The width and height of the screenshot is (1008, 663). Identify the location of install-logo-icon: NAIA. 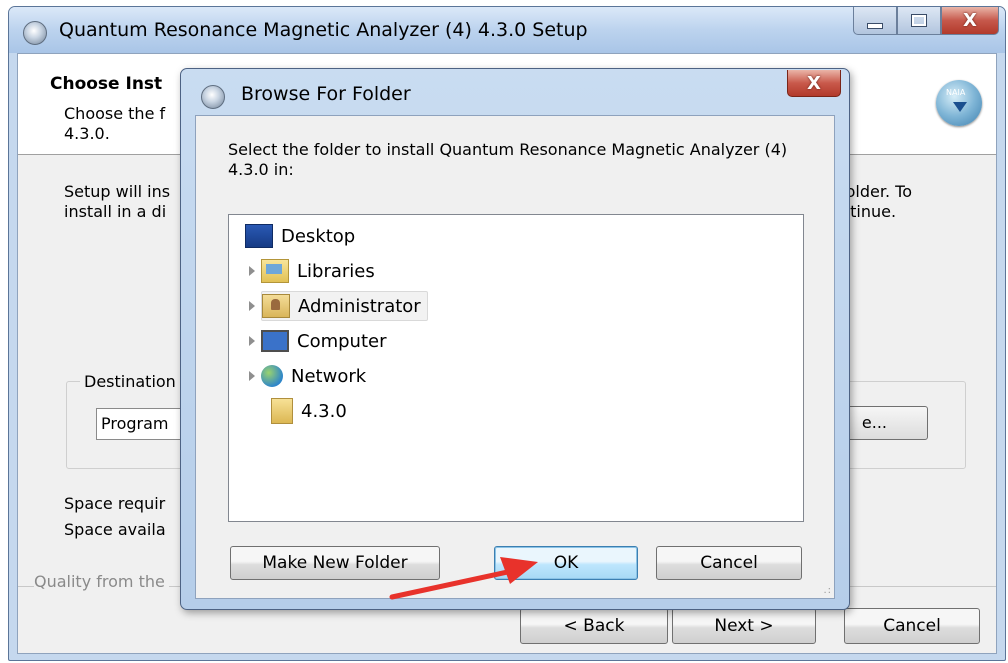
(959, 103).